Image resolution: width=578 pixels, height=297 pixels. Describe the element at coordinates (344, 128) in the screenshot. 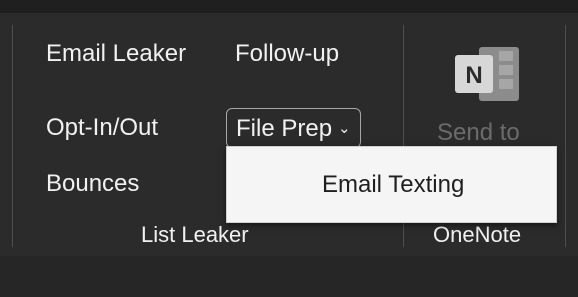

I see `chevron-down-icon: ⌄` at that location.